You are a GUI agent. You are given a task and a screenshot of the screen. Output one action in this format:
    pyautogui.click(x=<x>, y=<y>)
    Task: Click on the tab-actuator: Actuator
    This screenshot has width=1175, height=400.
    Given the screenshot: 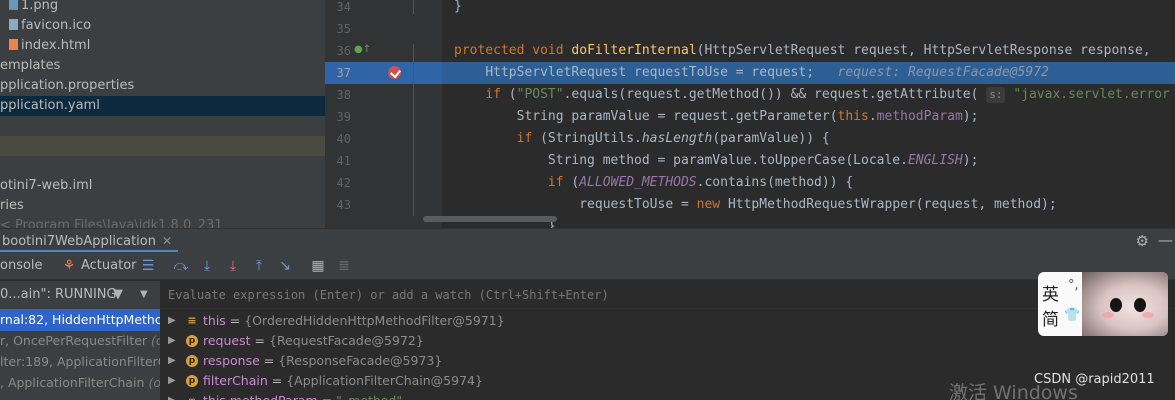 What is the action you would take?
    pyautogui.click(x=109, y=266)
    